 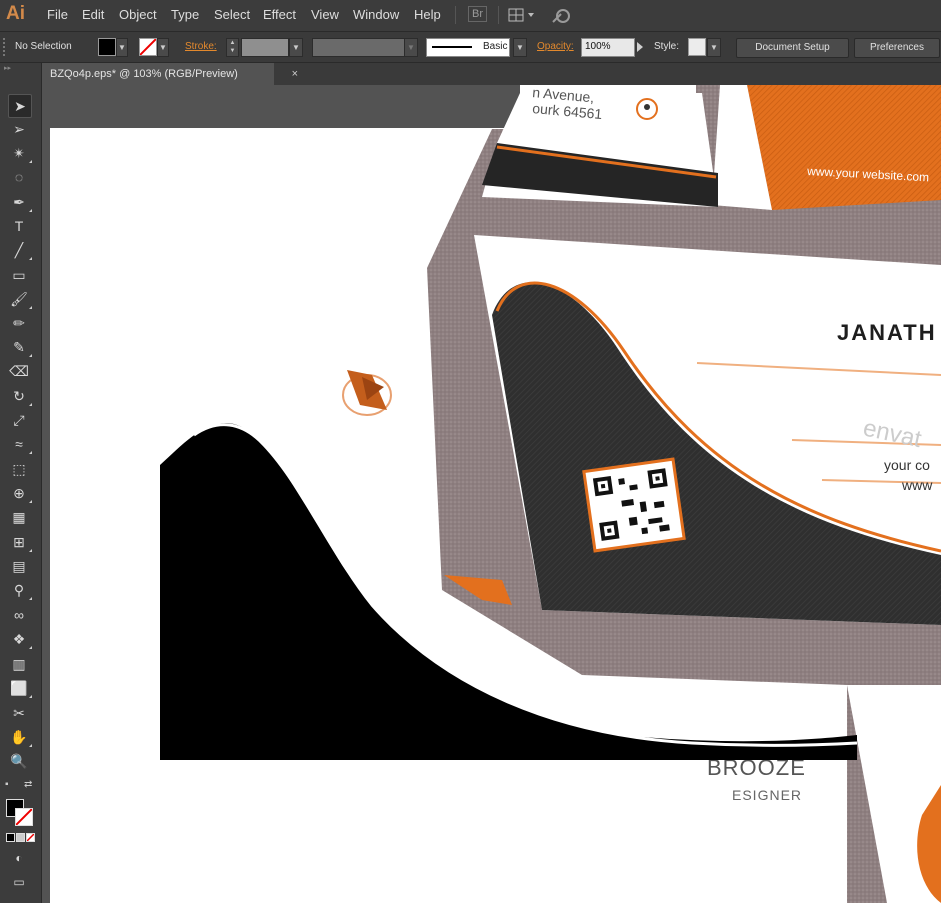 I want to click on gradient-mode-icon, so click(x=20, y=837).